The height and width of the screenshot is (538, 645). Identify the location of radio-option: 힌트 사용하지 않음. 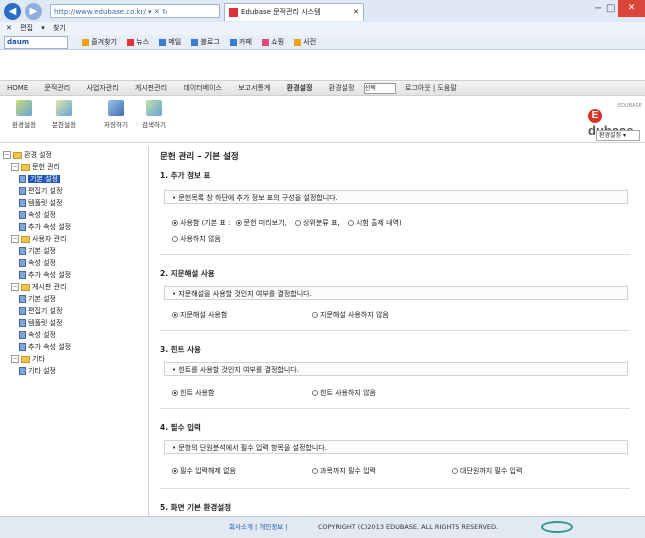
(344, 393).